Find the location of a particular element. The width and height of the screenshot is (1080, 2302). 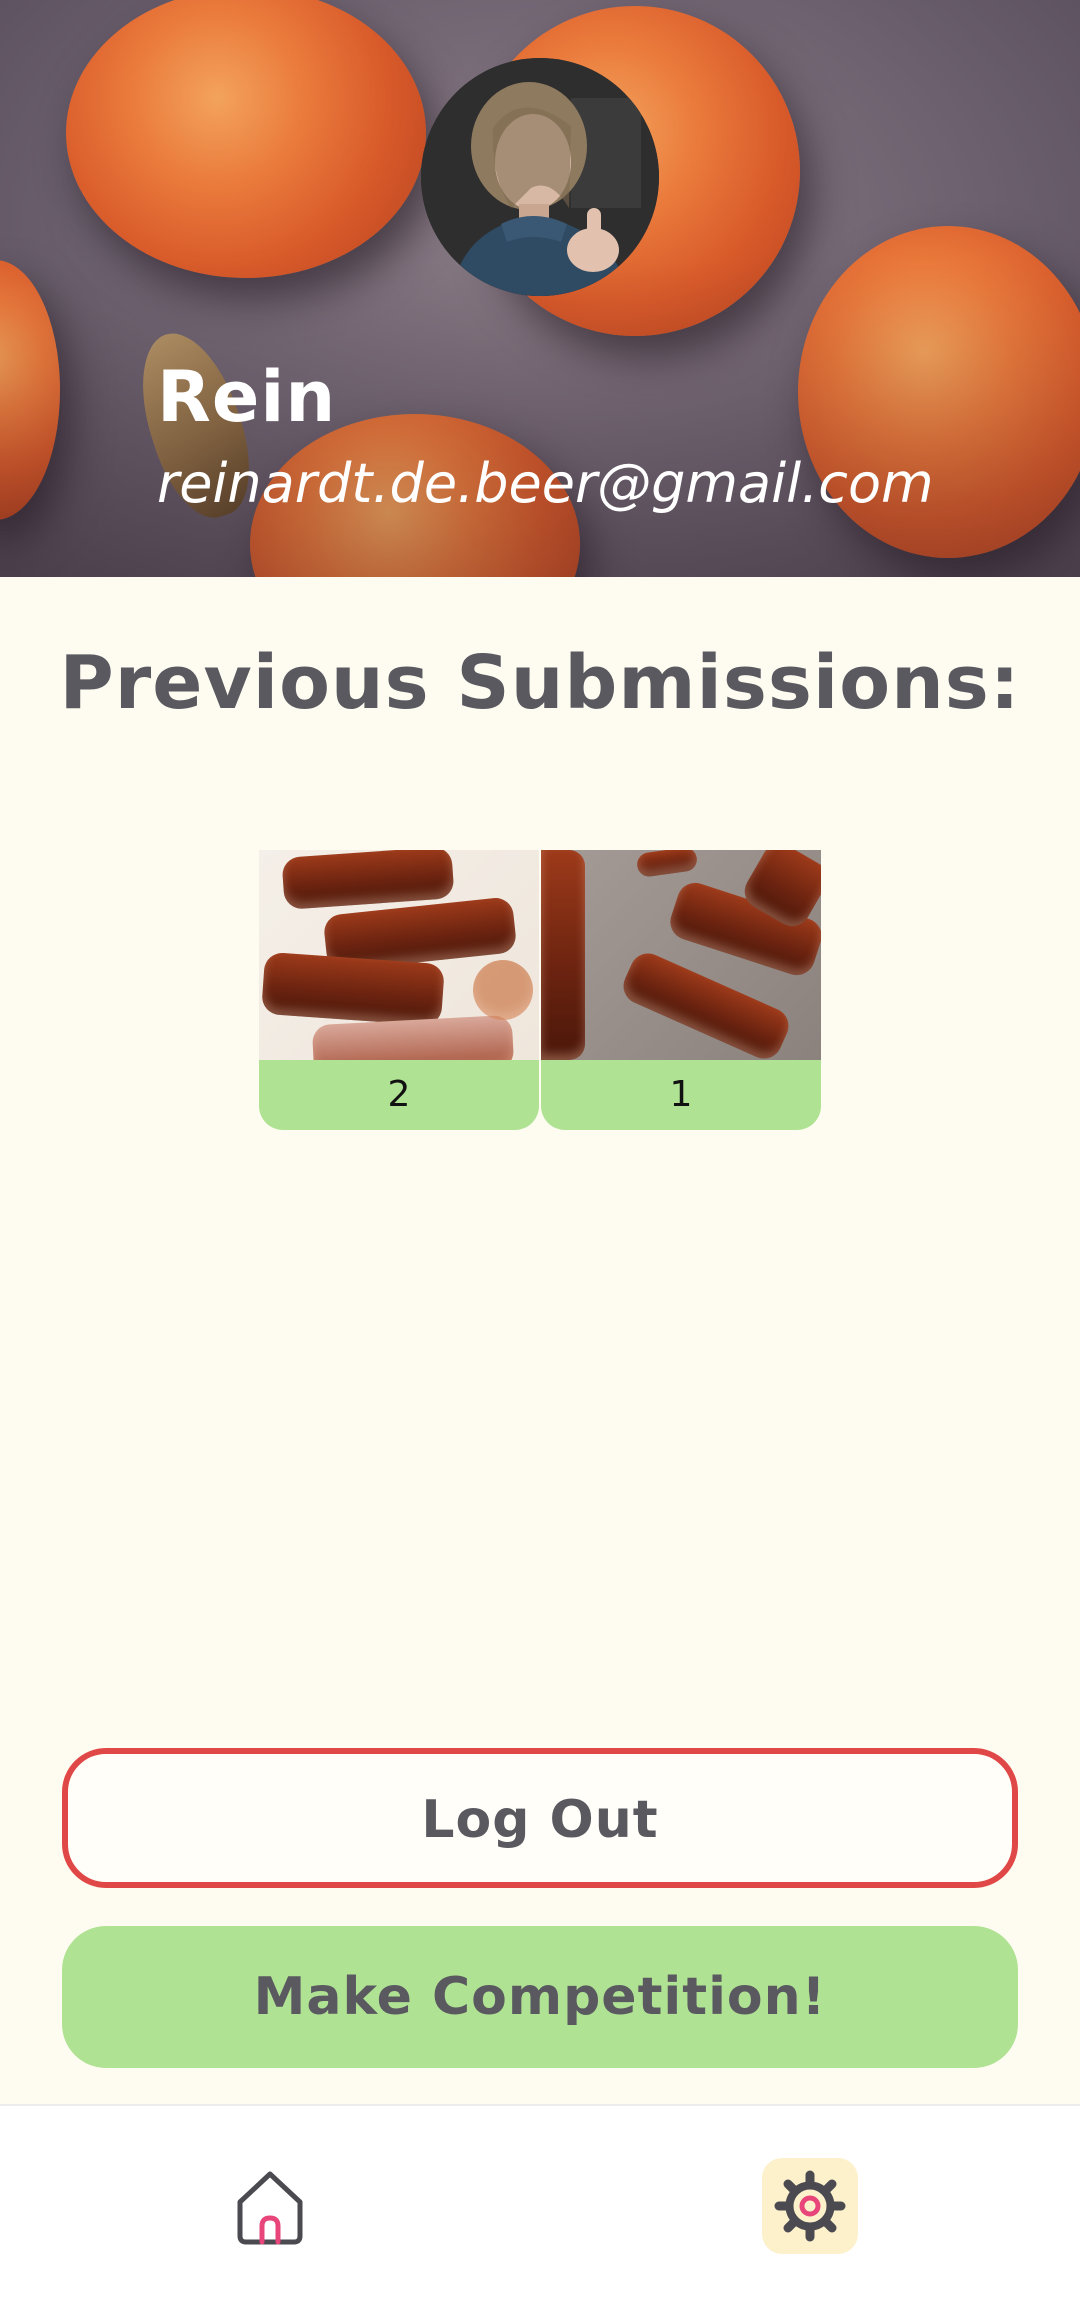

home-icon is located at coordinates (270, 2208).